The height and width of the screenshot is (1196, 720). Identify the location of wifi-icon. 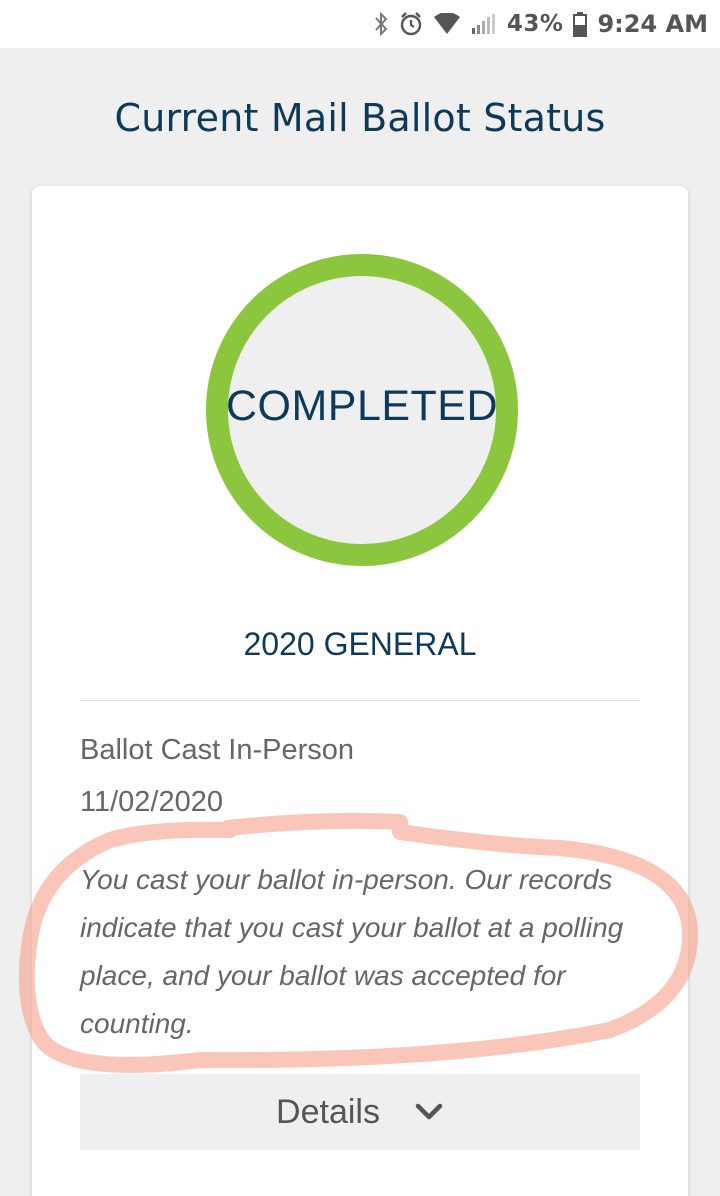
(447, 24).